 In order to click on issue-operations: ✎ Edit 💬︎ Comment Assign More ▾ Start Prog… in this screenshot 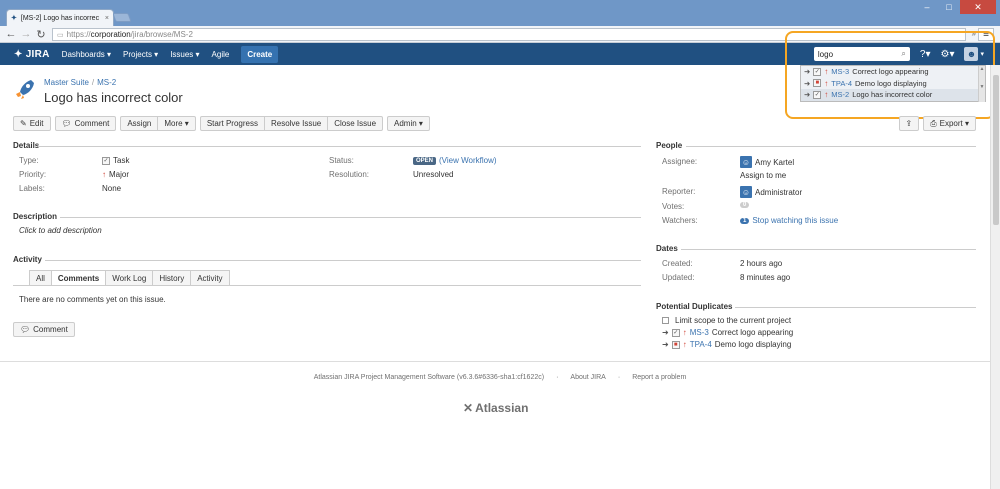, I will do `click(221, 123)`.